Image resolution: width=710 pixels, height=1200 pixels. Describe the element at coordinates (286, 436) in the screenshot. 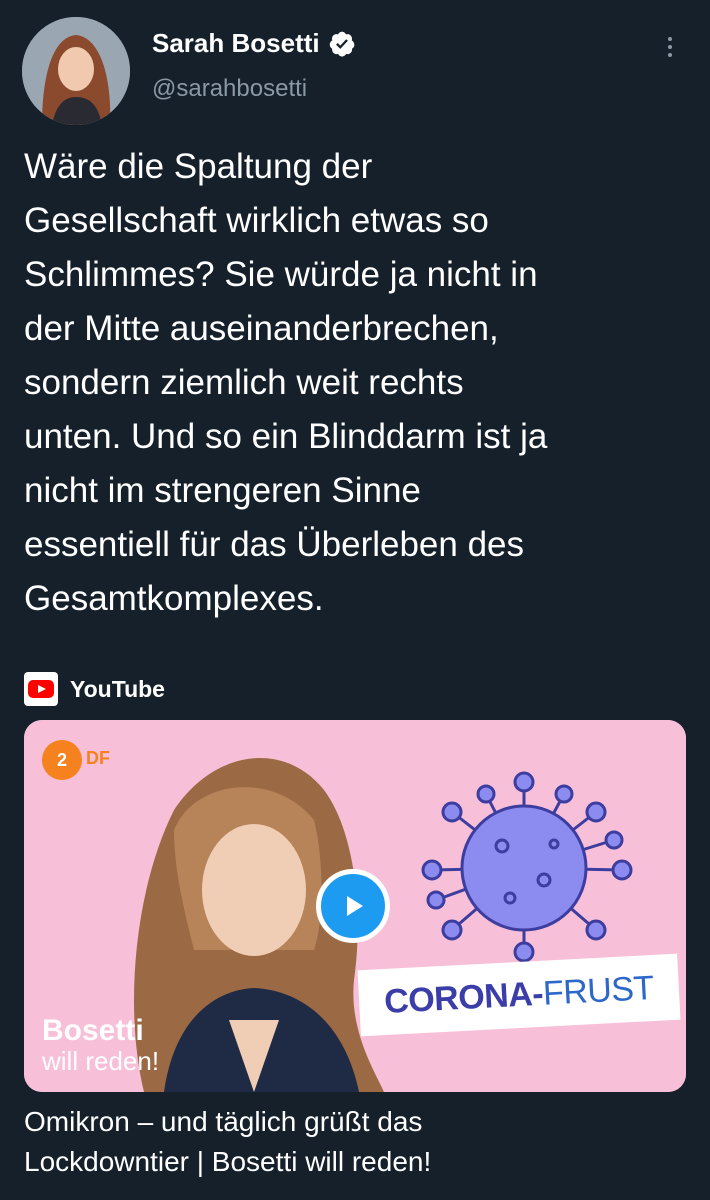

I see `tweet-text-line: unten. Und so ein Blinddarm ist ja` at that location.